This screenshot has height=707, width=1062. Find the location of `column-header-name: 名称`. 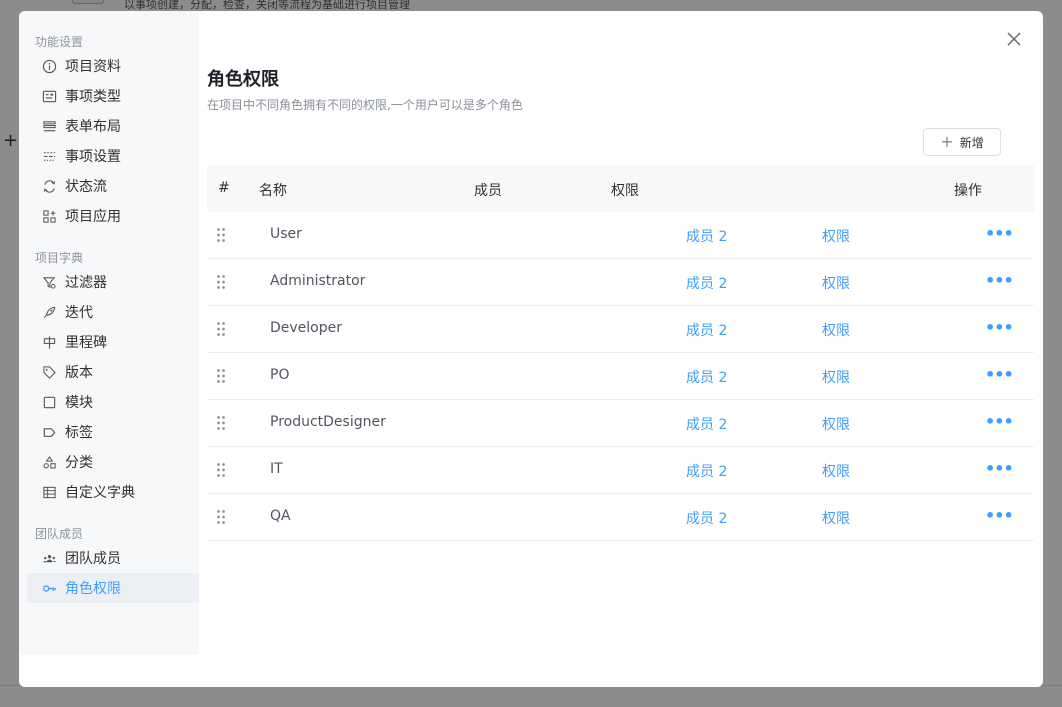

column-header-name: 名称 is located at coordinates (273, 191).